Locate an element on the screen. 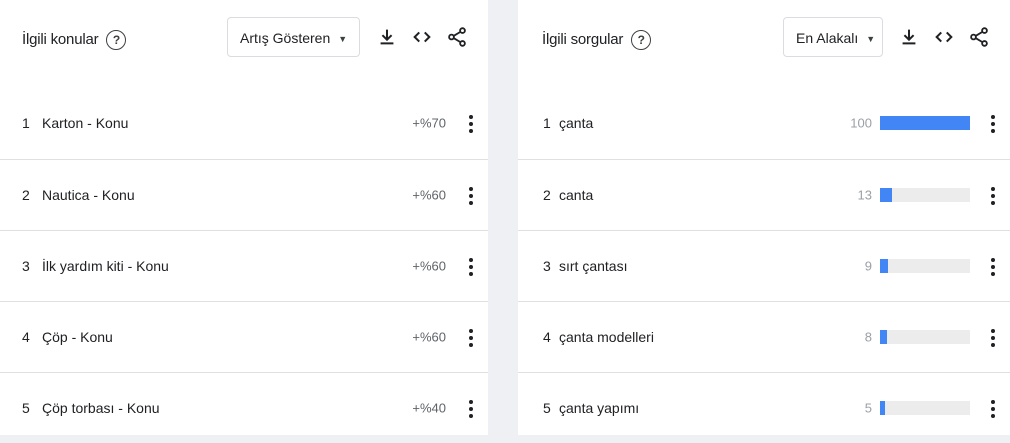 The image size is (1010, 443). topics-filter-dropdown: Artış Gösteren ▼ is located at coordinates (293, 37).